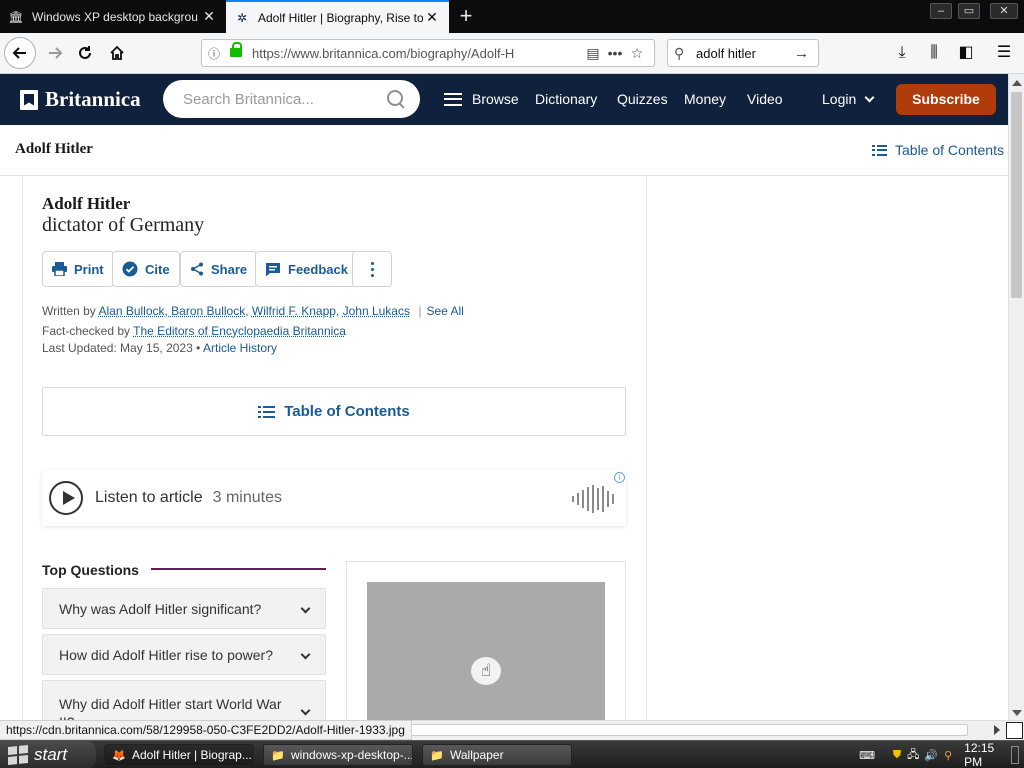 This screenshot has width=1024, height=768. What do you see at coordinates (913, 755) in the screenshot?
I see `network-icon: 🖧` at bounding box center [913, 755].